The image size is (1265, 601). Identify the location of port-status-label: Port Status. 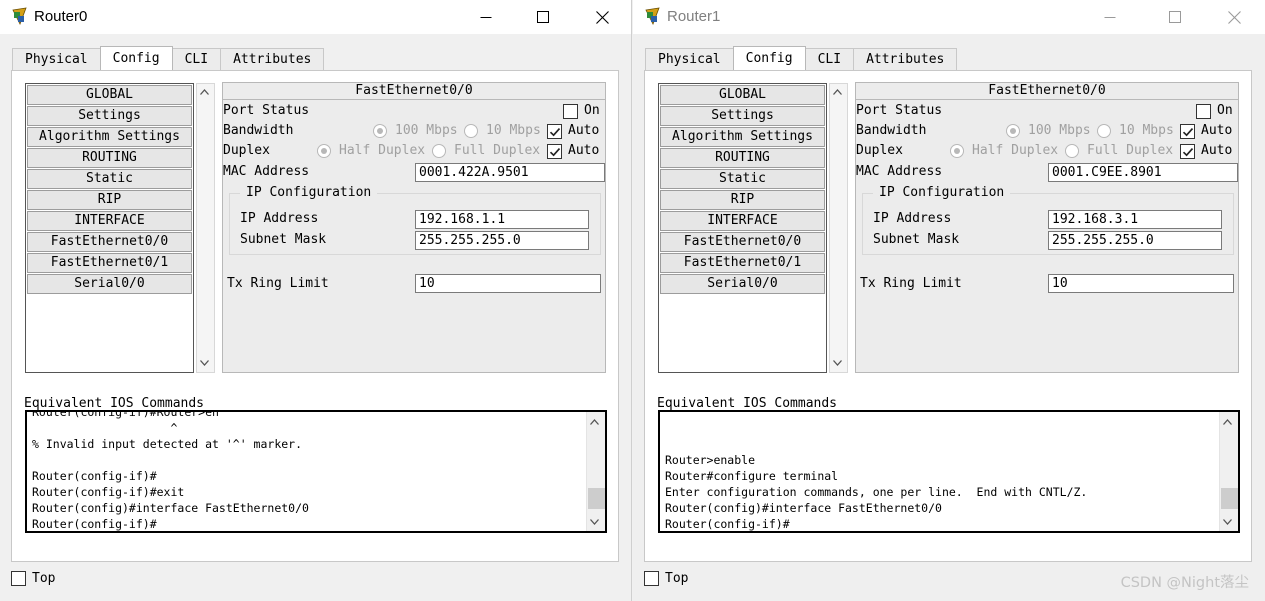
(266, 110).